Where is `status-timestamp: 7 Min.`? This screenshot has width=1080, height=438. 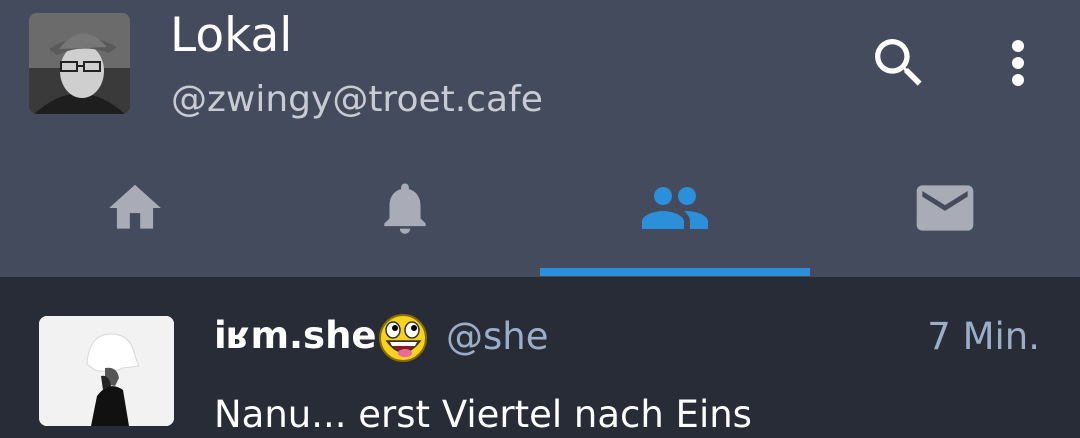 status-timestamp: 7 Min. is located at coordinates (983, 337).